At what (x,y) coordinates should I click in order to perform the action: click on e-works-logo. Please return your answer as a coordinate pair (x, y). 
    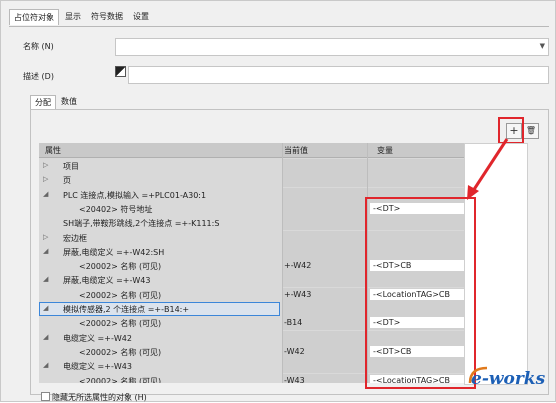
    Looking at the image, I should click on (478, 375).